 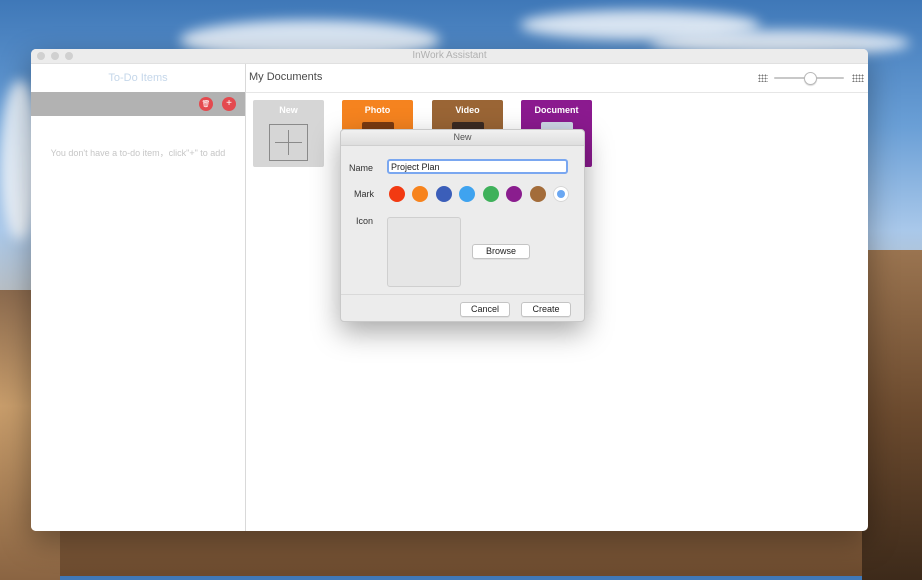 I want to click on mark-orange-swatch, so click(x=420, y=194).